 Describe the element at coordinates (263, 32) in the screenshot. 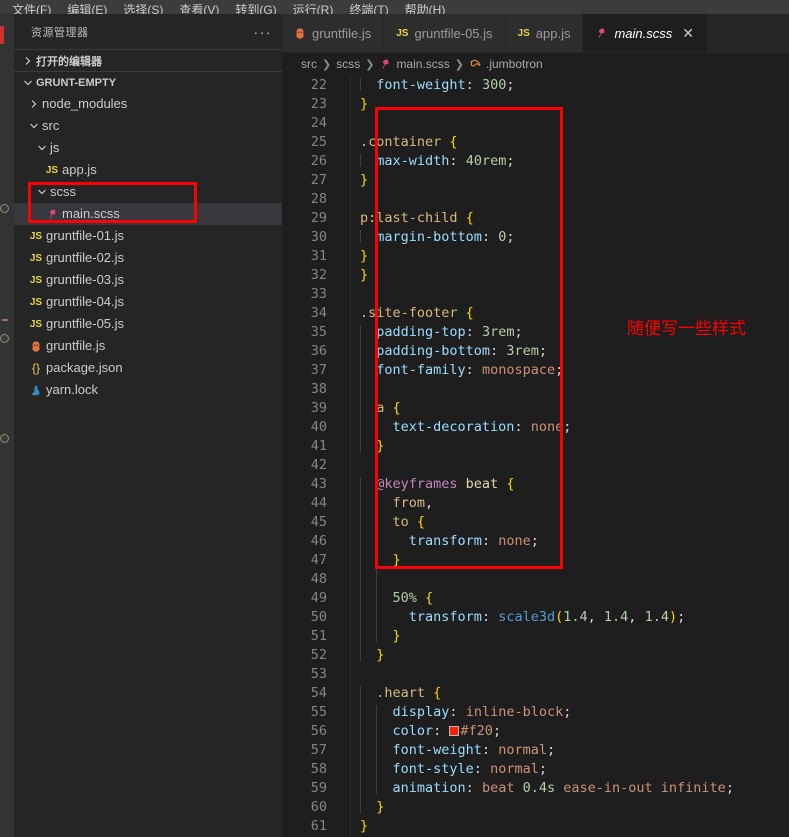

I see `explorer-more-actions-icon: ···` at that location.